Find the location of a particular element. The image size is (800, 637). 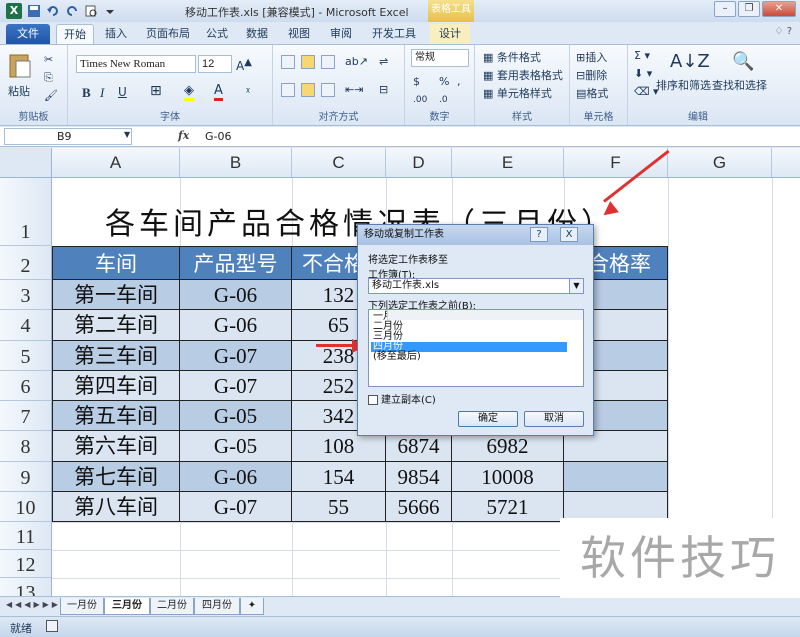

row-header-8: 8 is located at coordinates (26, 446).